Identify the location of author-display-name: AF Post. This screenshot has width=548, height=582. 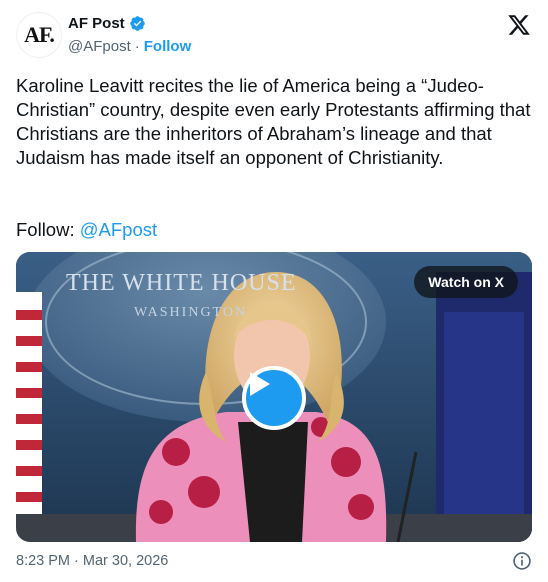
(96, 23).